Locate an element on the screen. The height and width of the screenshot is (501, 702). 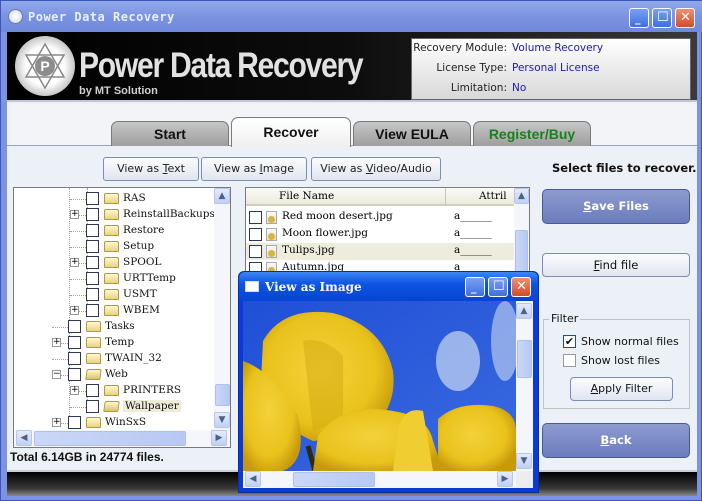
tree-item-label: Restore is located at coordinates (143, 230).